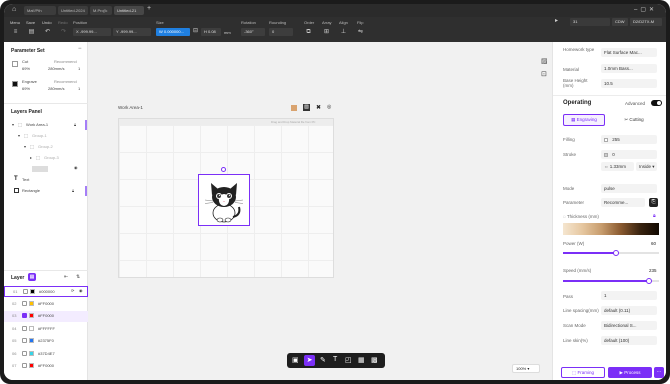 The image size is (670, 384). Describe the element at coordinates (629, 83) in the screenshot. I see `base-height-input: 10.5` at that location.